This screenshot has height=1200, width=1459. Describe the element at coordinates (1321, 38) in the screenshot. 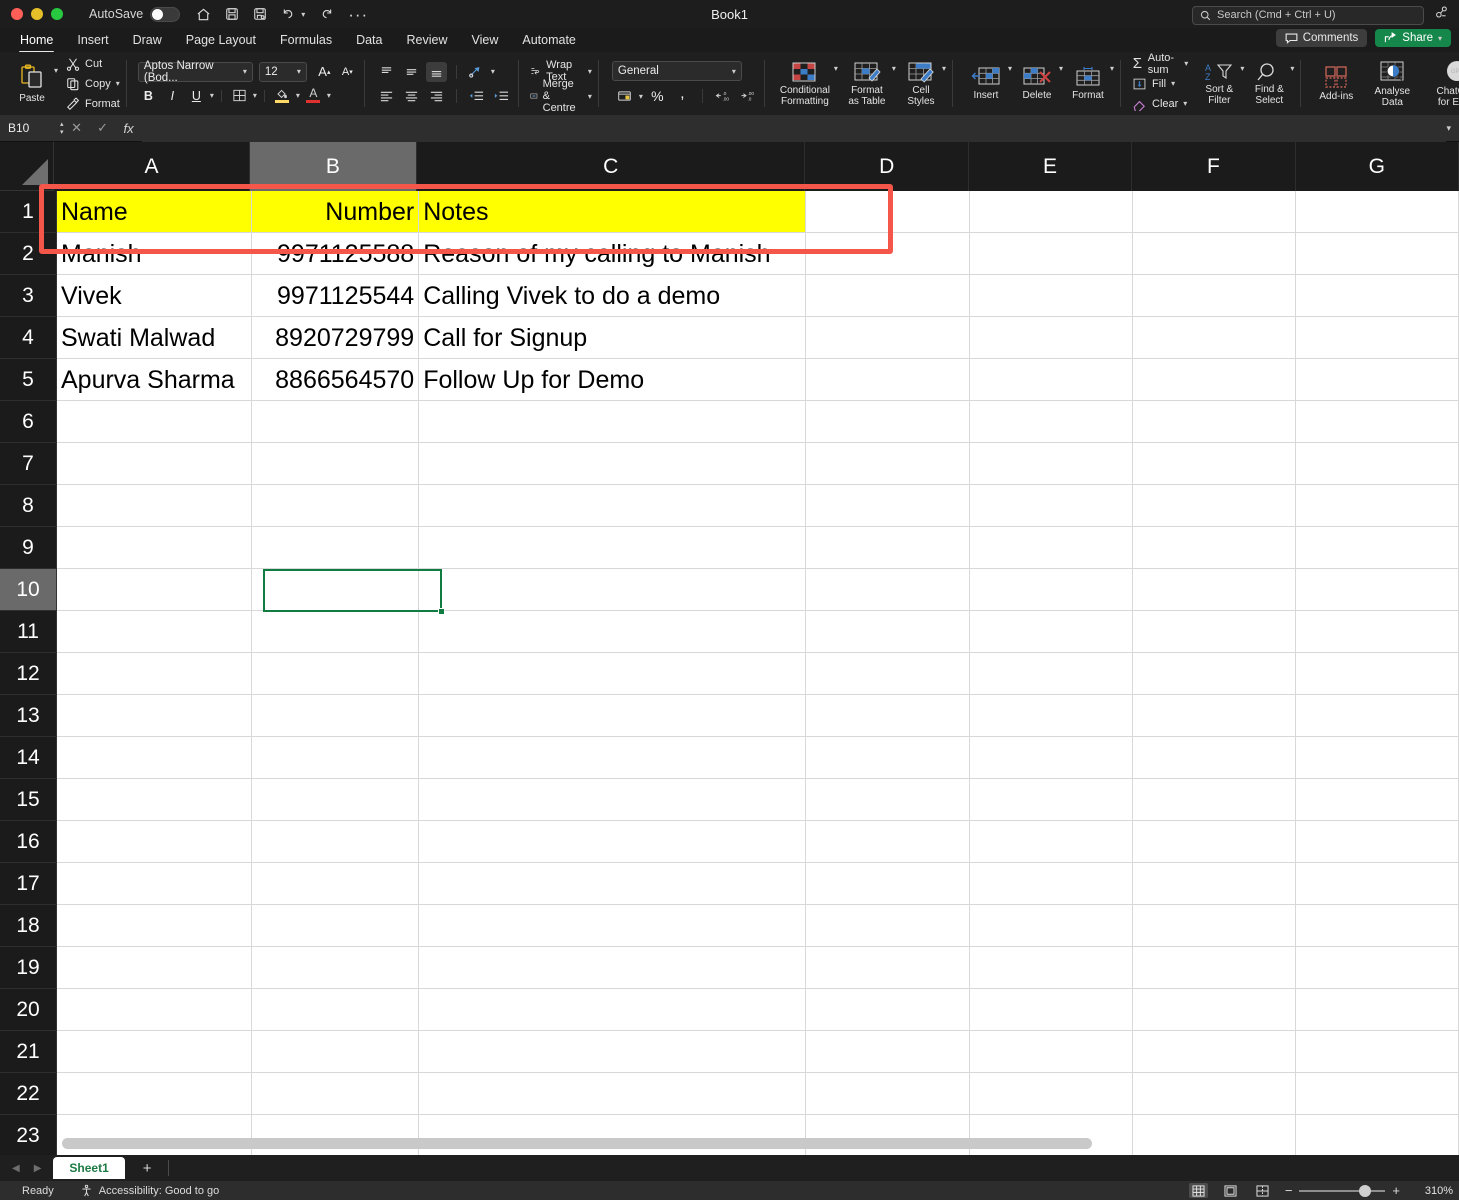

I see `comments-button: Comments` at that location.